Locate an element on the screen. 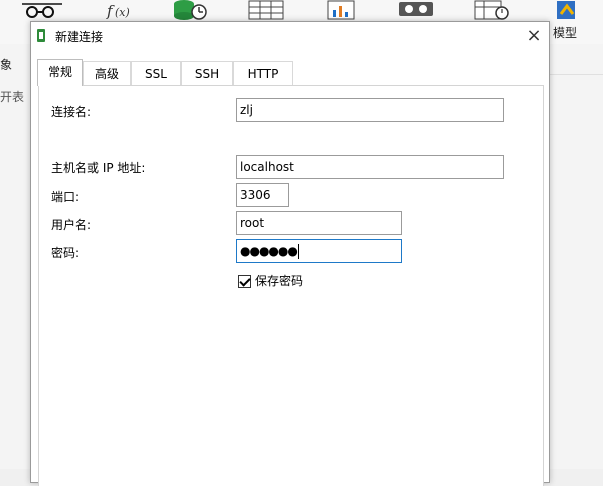 Image resolution: width=603 pixels, height=486 pixels. save-password-label: 保存密码 is located at coordinates (279, 280).